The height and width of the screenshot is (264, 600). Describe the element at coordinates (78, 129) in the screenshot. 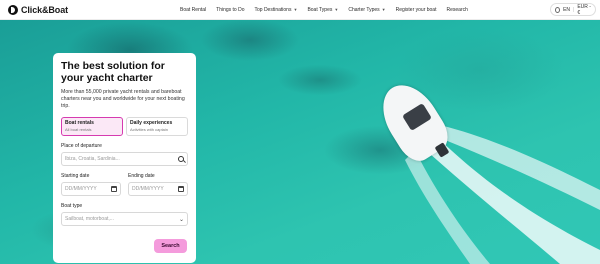

I see `tab-sublabel: All boat rentals` at that location.